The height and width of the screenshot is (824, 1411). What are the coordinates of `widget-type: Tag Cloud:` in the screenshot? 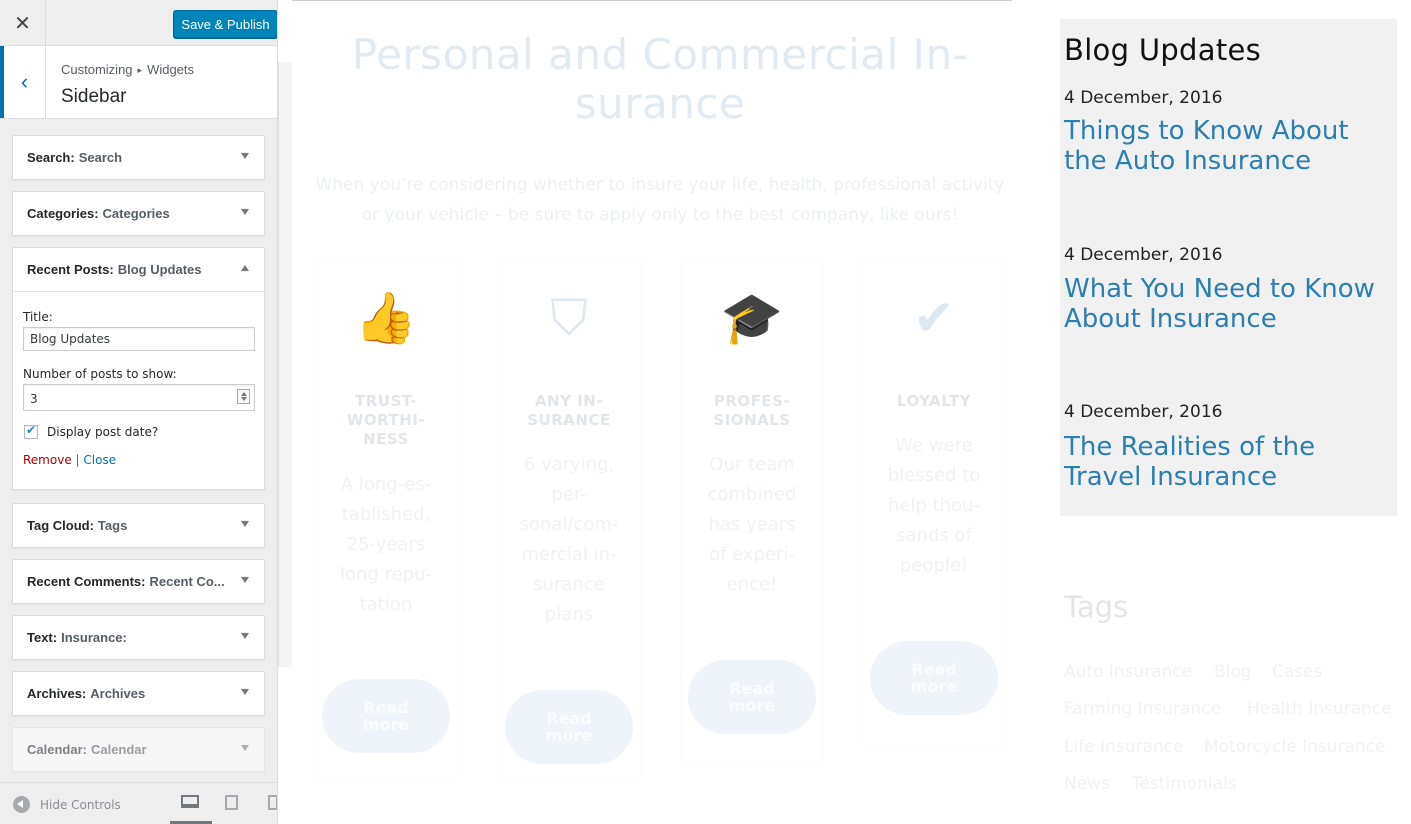 It's located at (60, 525).